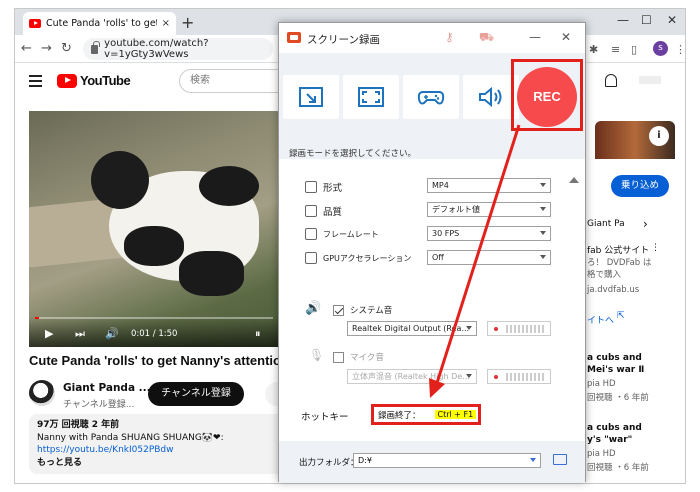 The width and height of the screenshot is (700, 492). Describe the element at coordinates (333, 188) in the screenshot. I see `format-label: 形式` at that location.